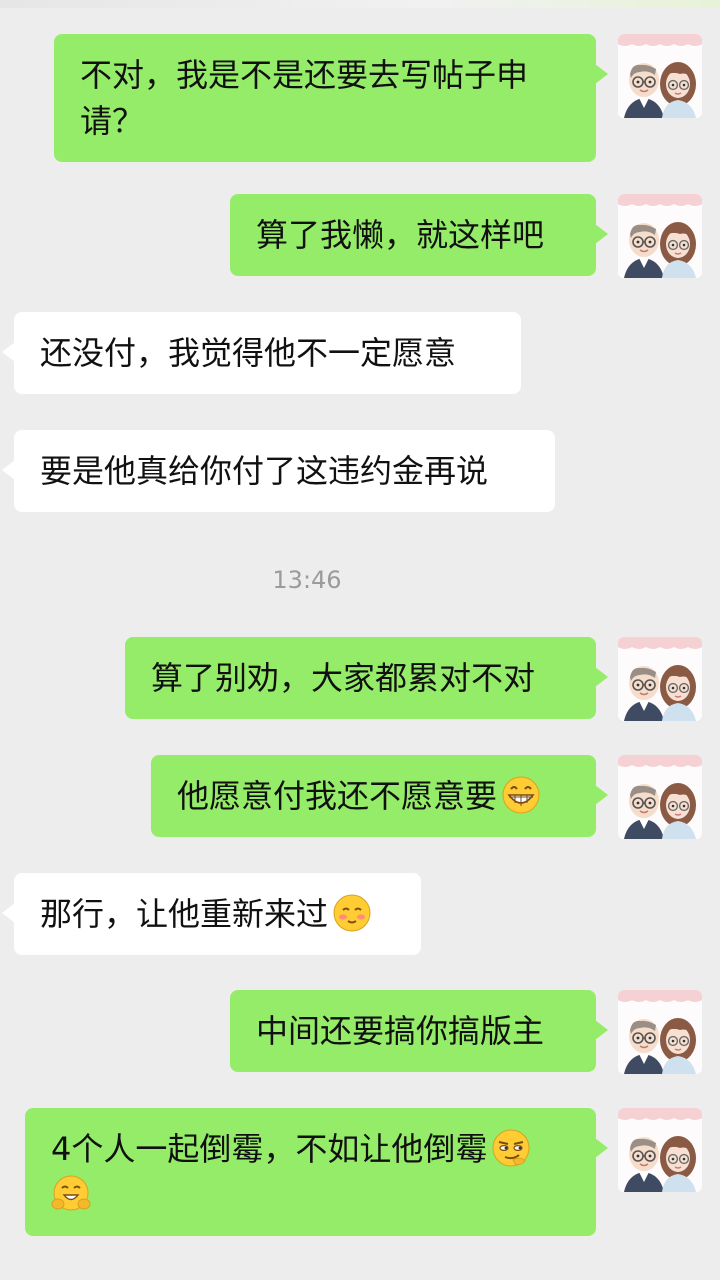  I want to click on message-text: 他愿意付我还不愿意要, so click(337, 796).